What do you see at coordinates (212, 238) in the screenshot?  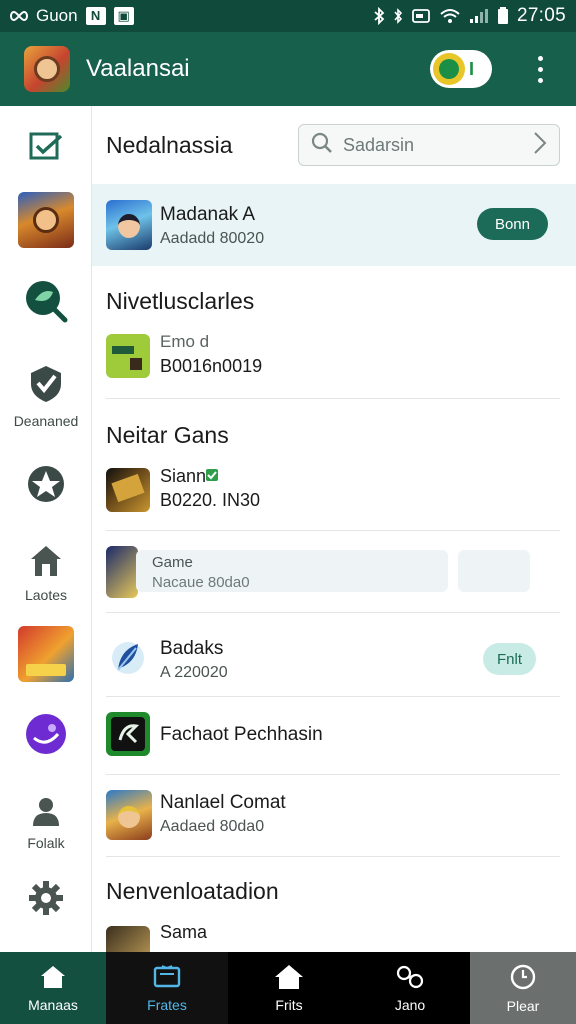 I see `item-subtitle: Aadadd 80020` at bounding box center [212, 238].